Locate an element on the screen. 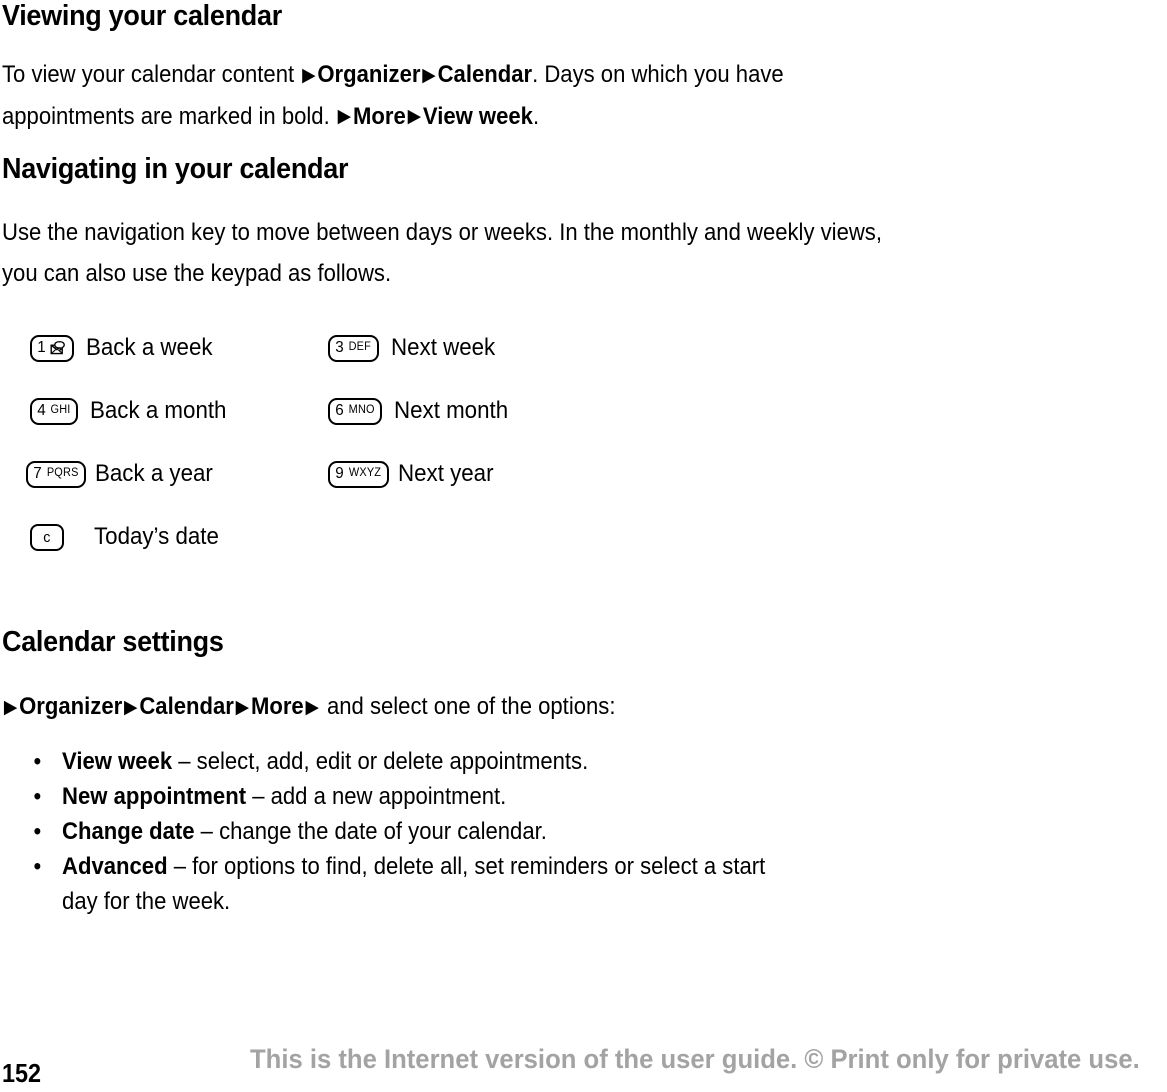  keypad-shortcut-back-a-year: 7 PQRS Back a year is located at coordinates (124, 474).